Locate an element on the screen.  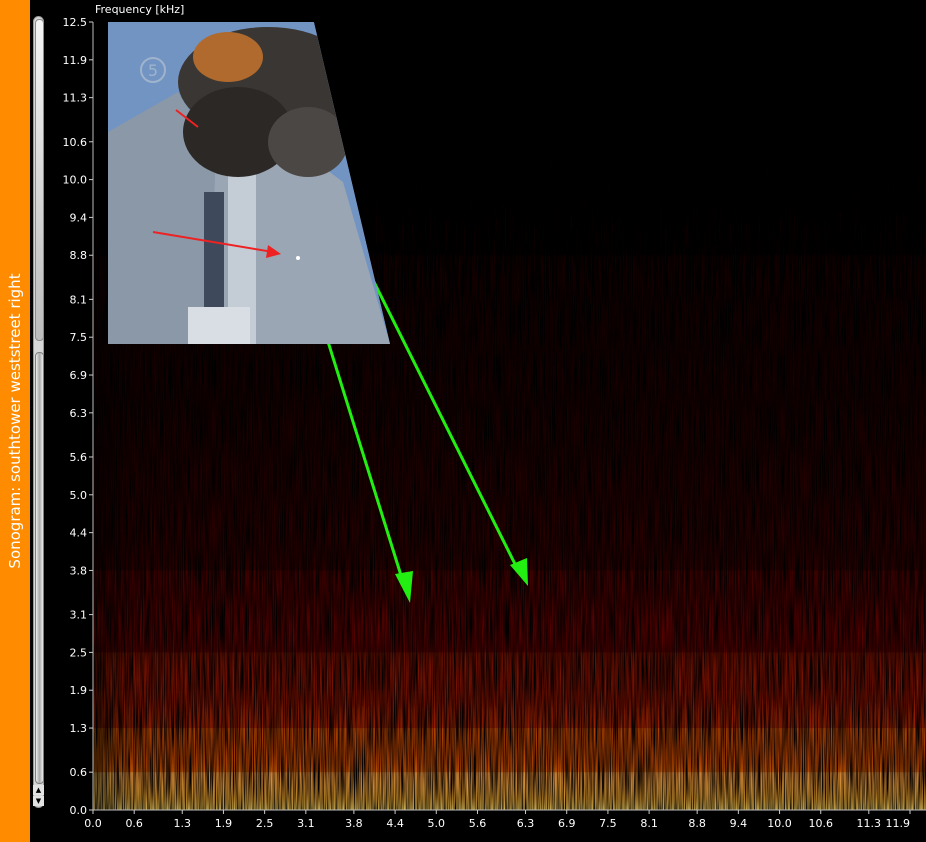
y-tick-label: 0.0 is located at coordinates (79, 810).